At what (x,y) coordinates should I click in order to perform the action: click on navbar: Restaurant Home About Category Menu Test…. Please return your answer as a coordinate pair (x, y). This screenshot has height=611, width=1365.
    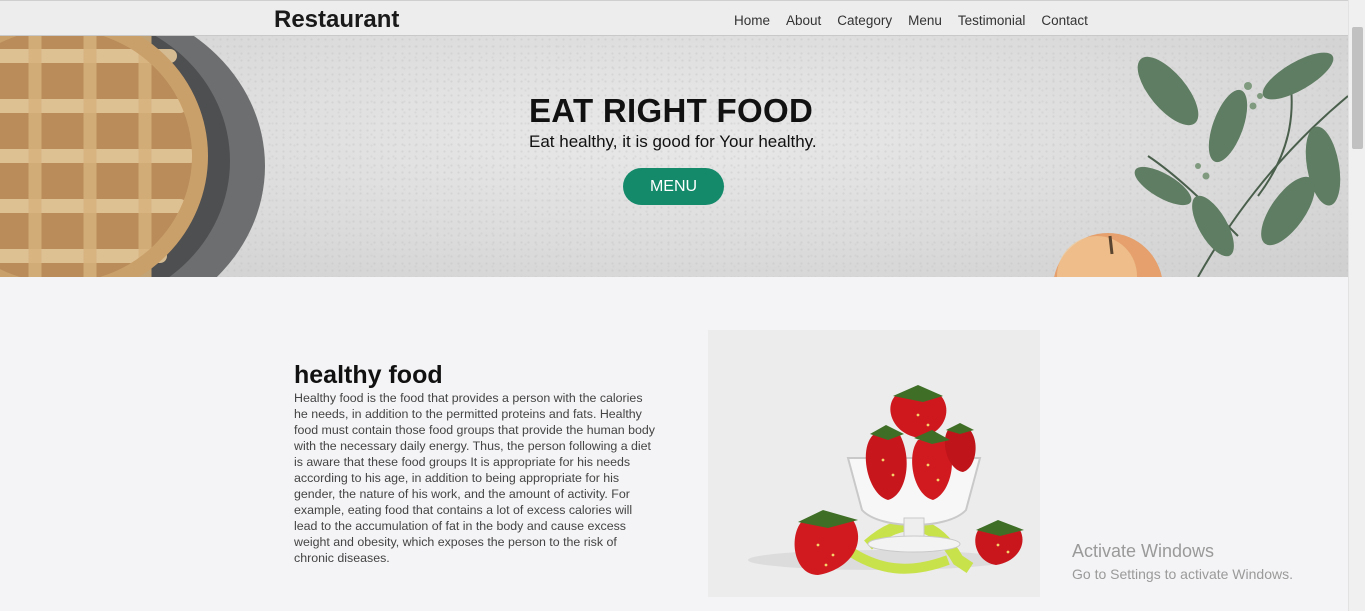
    Looking at the image, I should click on (674, 18).